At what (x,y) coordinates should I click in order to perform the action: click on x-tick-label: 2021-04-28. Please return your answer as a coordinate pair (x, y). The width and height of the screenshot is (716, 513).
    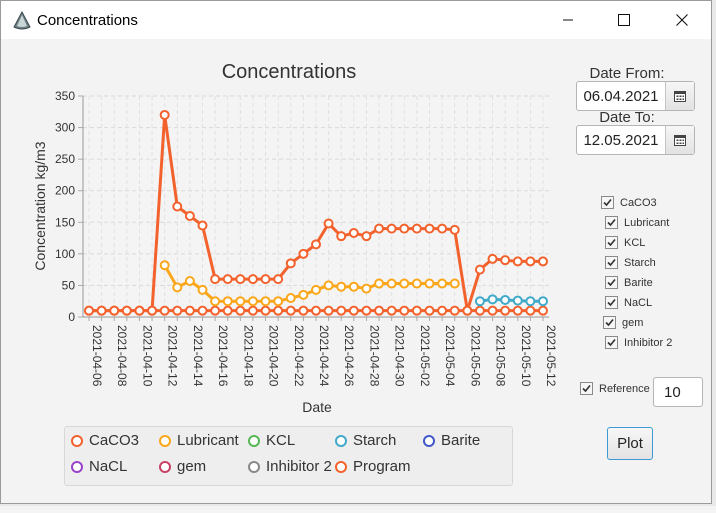
    Looking at the image, I should click on (374, 356).